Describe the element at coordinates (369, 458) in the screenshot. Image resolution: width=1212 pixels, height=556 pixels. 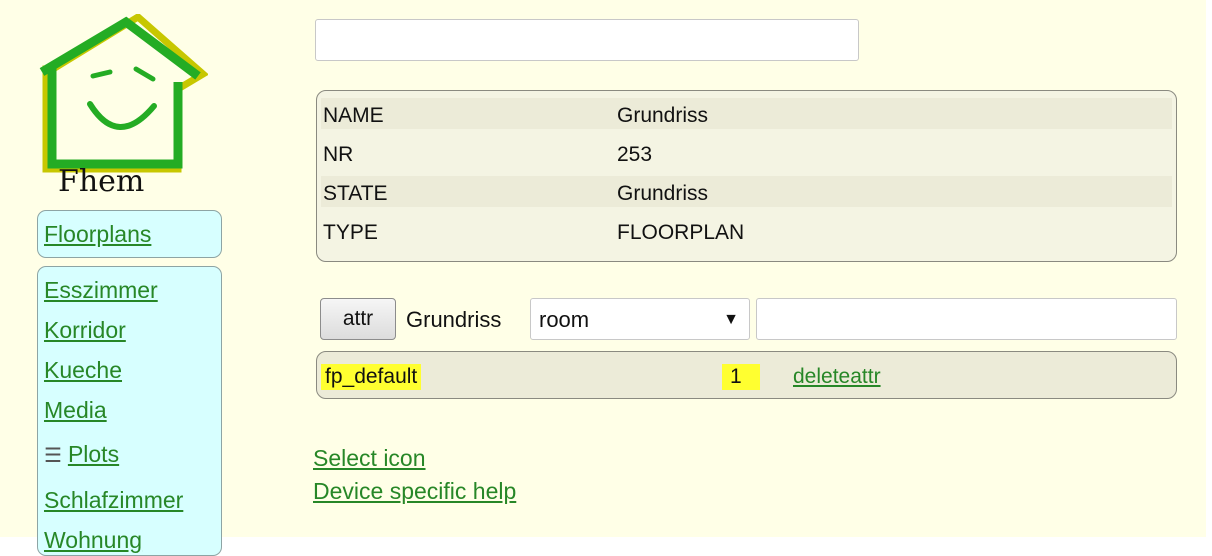
I see `select-icon-link: Select icon` at that location.